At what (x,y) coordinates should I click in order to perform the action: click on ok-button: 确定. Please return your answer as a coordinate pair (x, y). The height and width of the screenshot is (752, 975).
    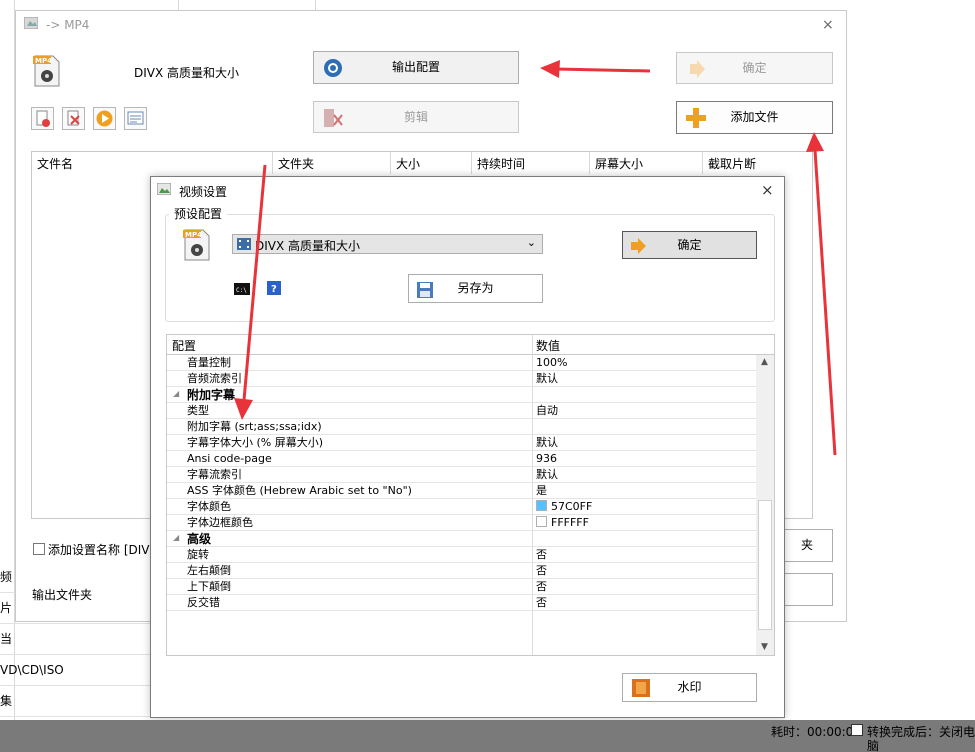
    Looking at the image, I should click on (754, 68).